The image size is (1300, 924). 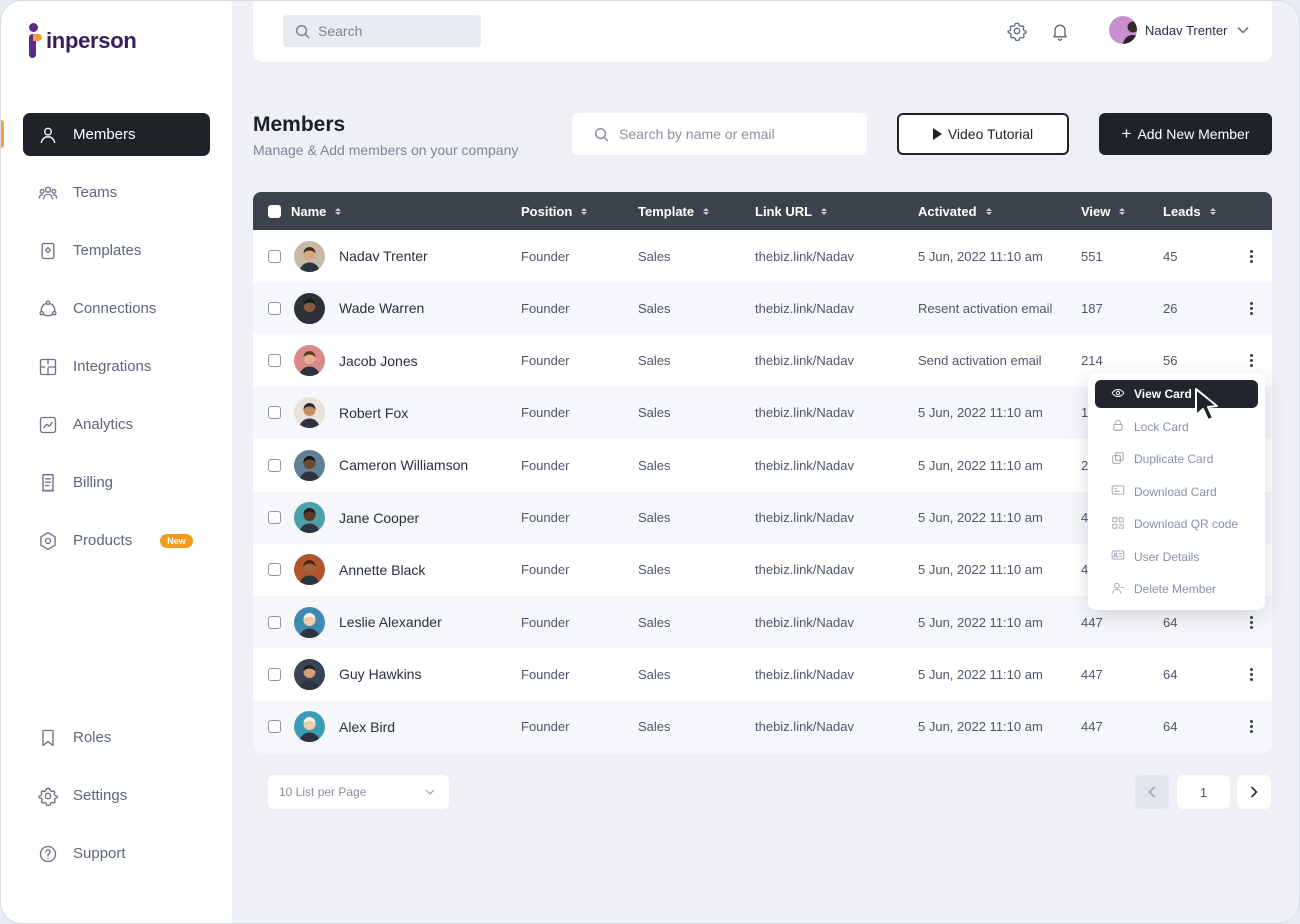 What do you see at coordinates (116, 424) in the screenshot?
I see `sidebar-item-analytics: Analytics` at bounding box center [116, 424].